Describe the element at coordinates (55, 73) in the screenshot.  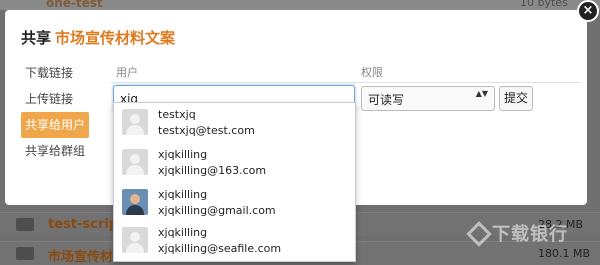
I see `nav-download-link: 下载链接` at that location.